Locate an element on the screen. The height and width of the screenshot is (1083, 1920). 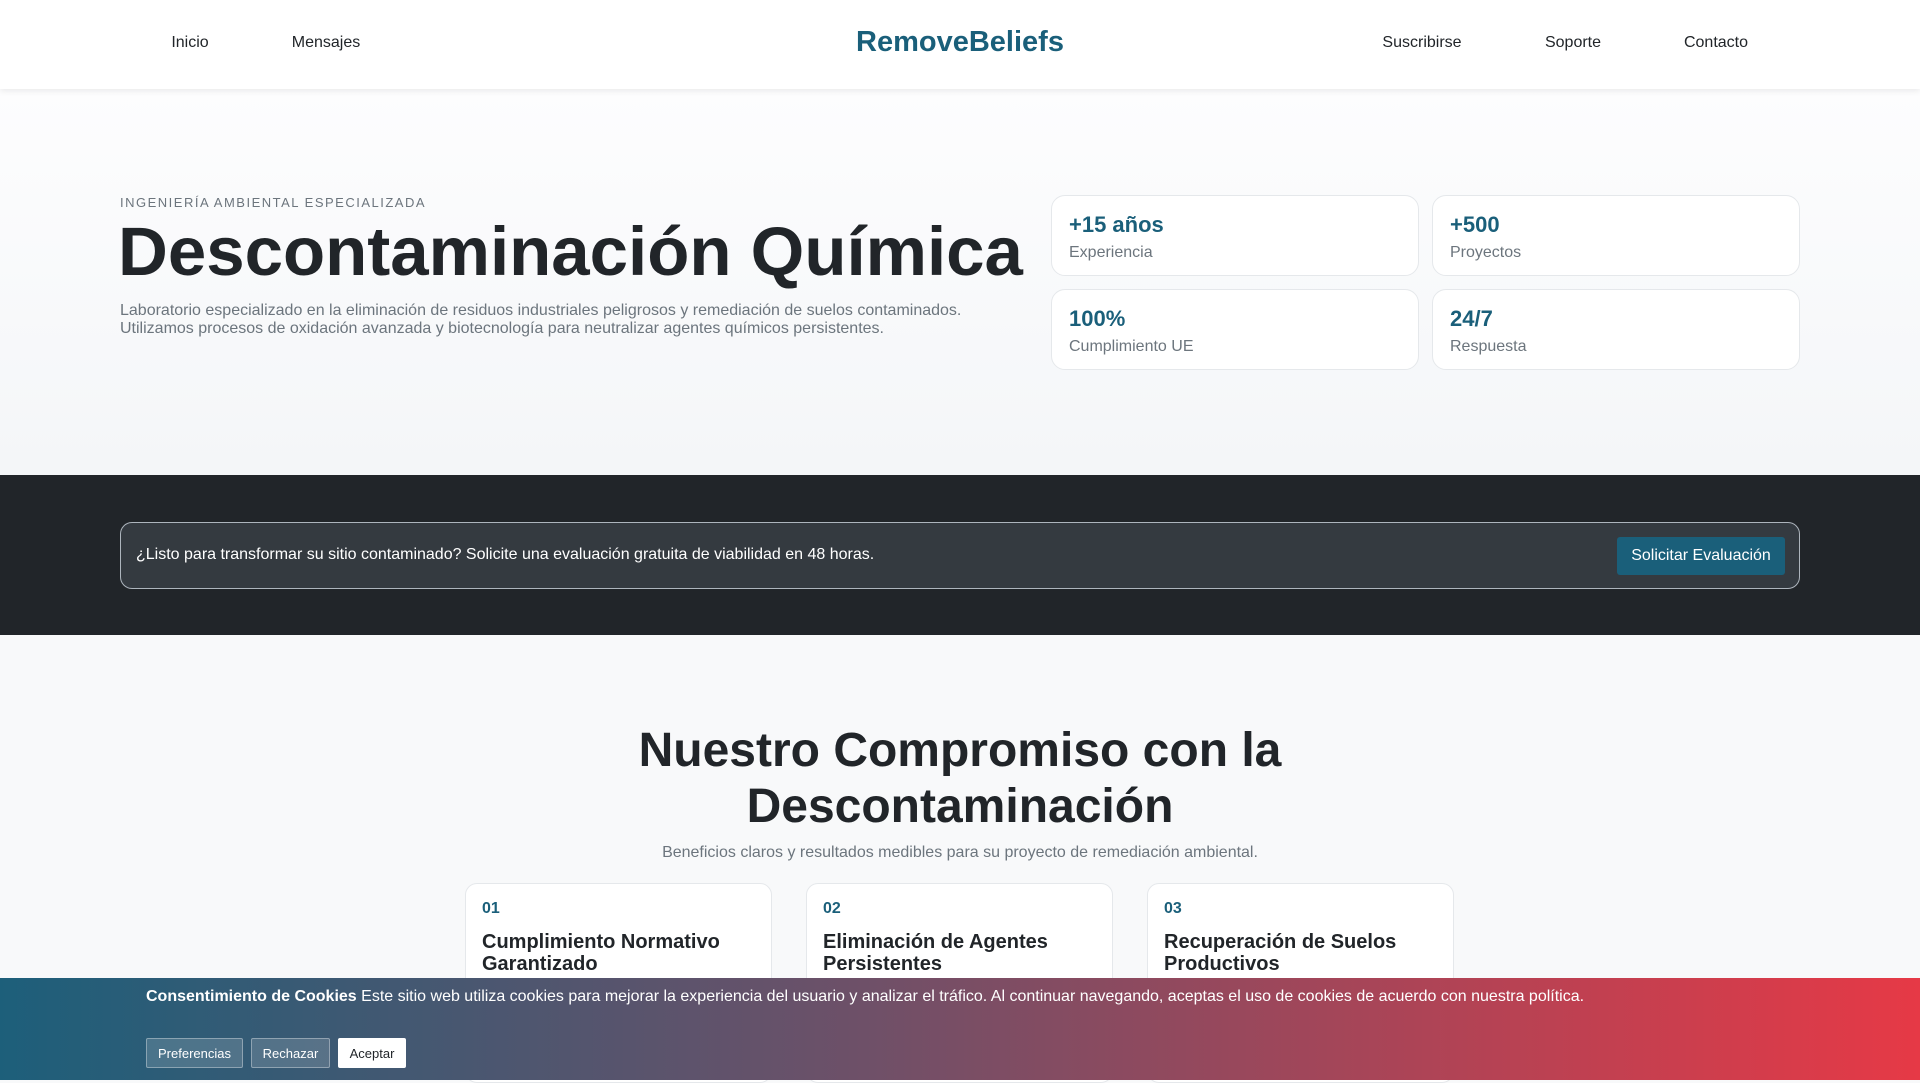
logo: RemoveBeliefs is located at coordinates (960, 42).